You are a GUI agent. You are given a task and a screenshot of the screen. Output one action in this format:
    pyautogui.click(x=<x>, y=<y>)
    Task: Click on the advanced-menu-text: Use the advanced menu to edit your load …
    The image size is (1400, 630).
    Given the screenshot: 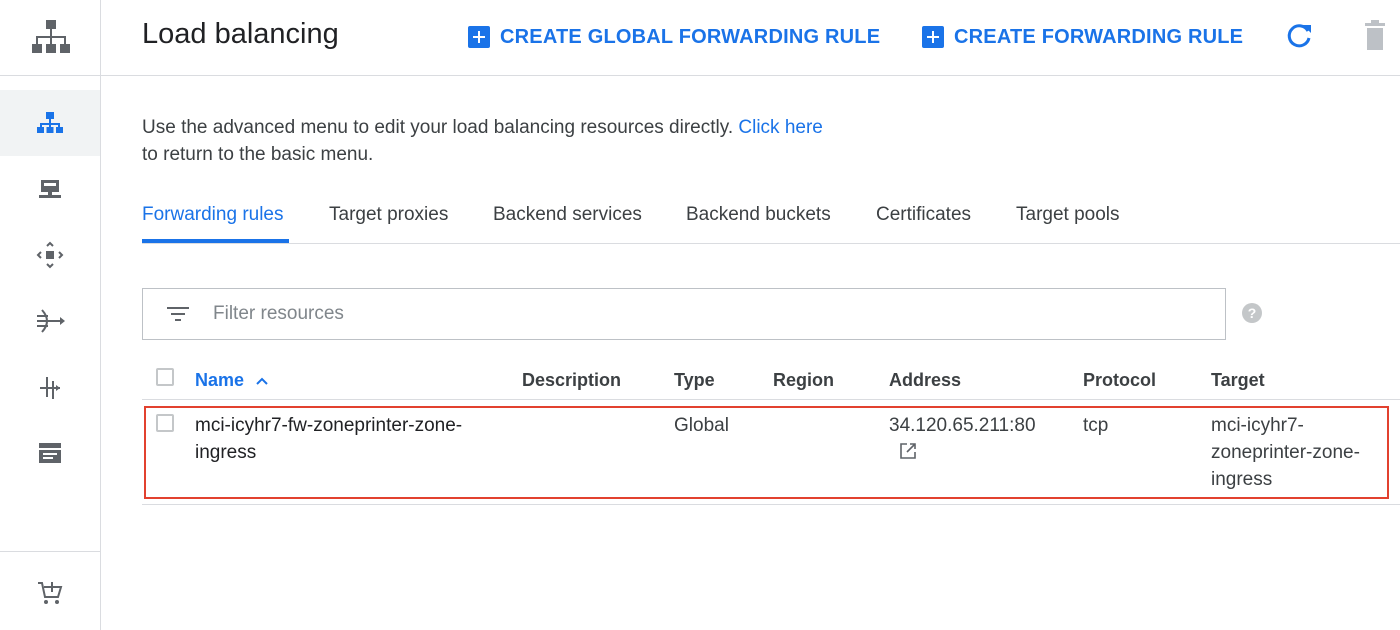 What is the action you would take?
    pyautogui.click(x=440, y=127)
    